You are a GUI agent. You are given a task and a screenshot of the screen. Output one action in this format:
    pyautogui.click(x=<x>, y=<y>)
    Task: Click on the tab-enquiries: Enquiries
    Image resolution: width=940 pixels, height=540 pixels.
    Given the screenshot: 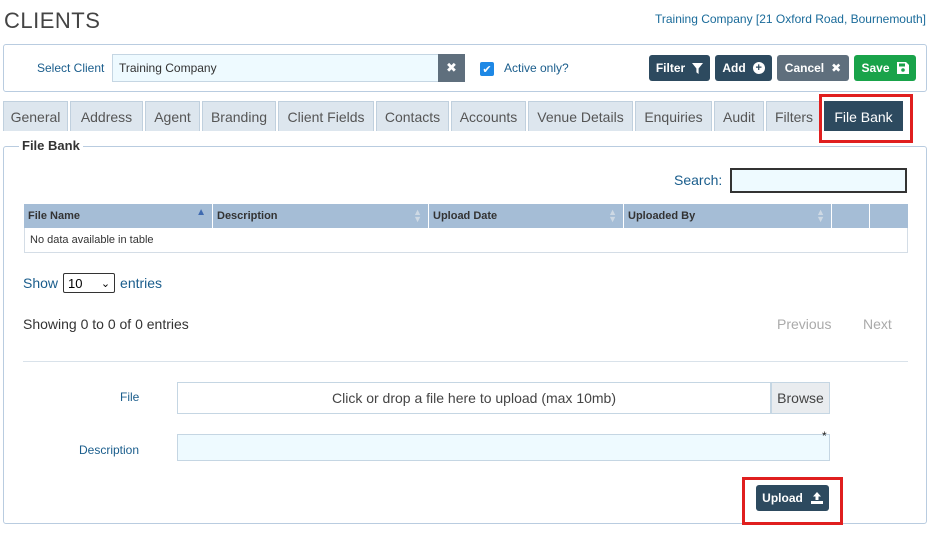 What is the action you would take?
    pyautogui.click(x=673, y=116)
    